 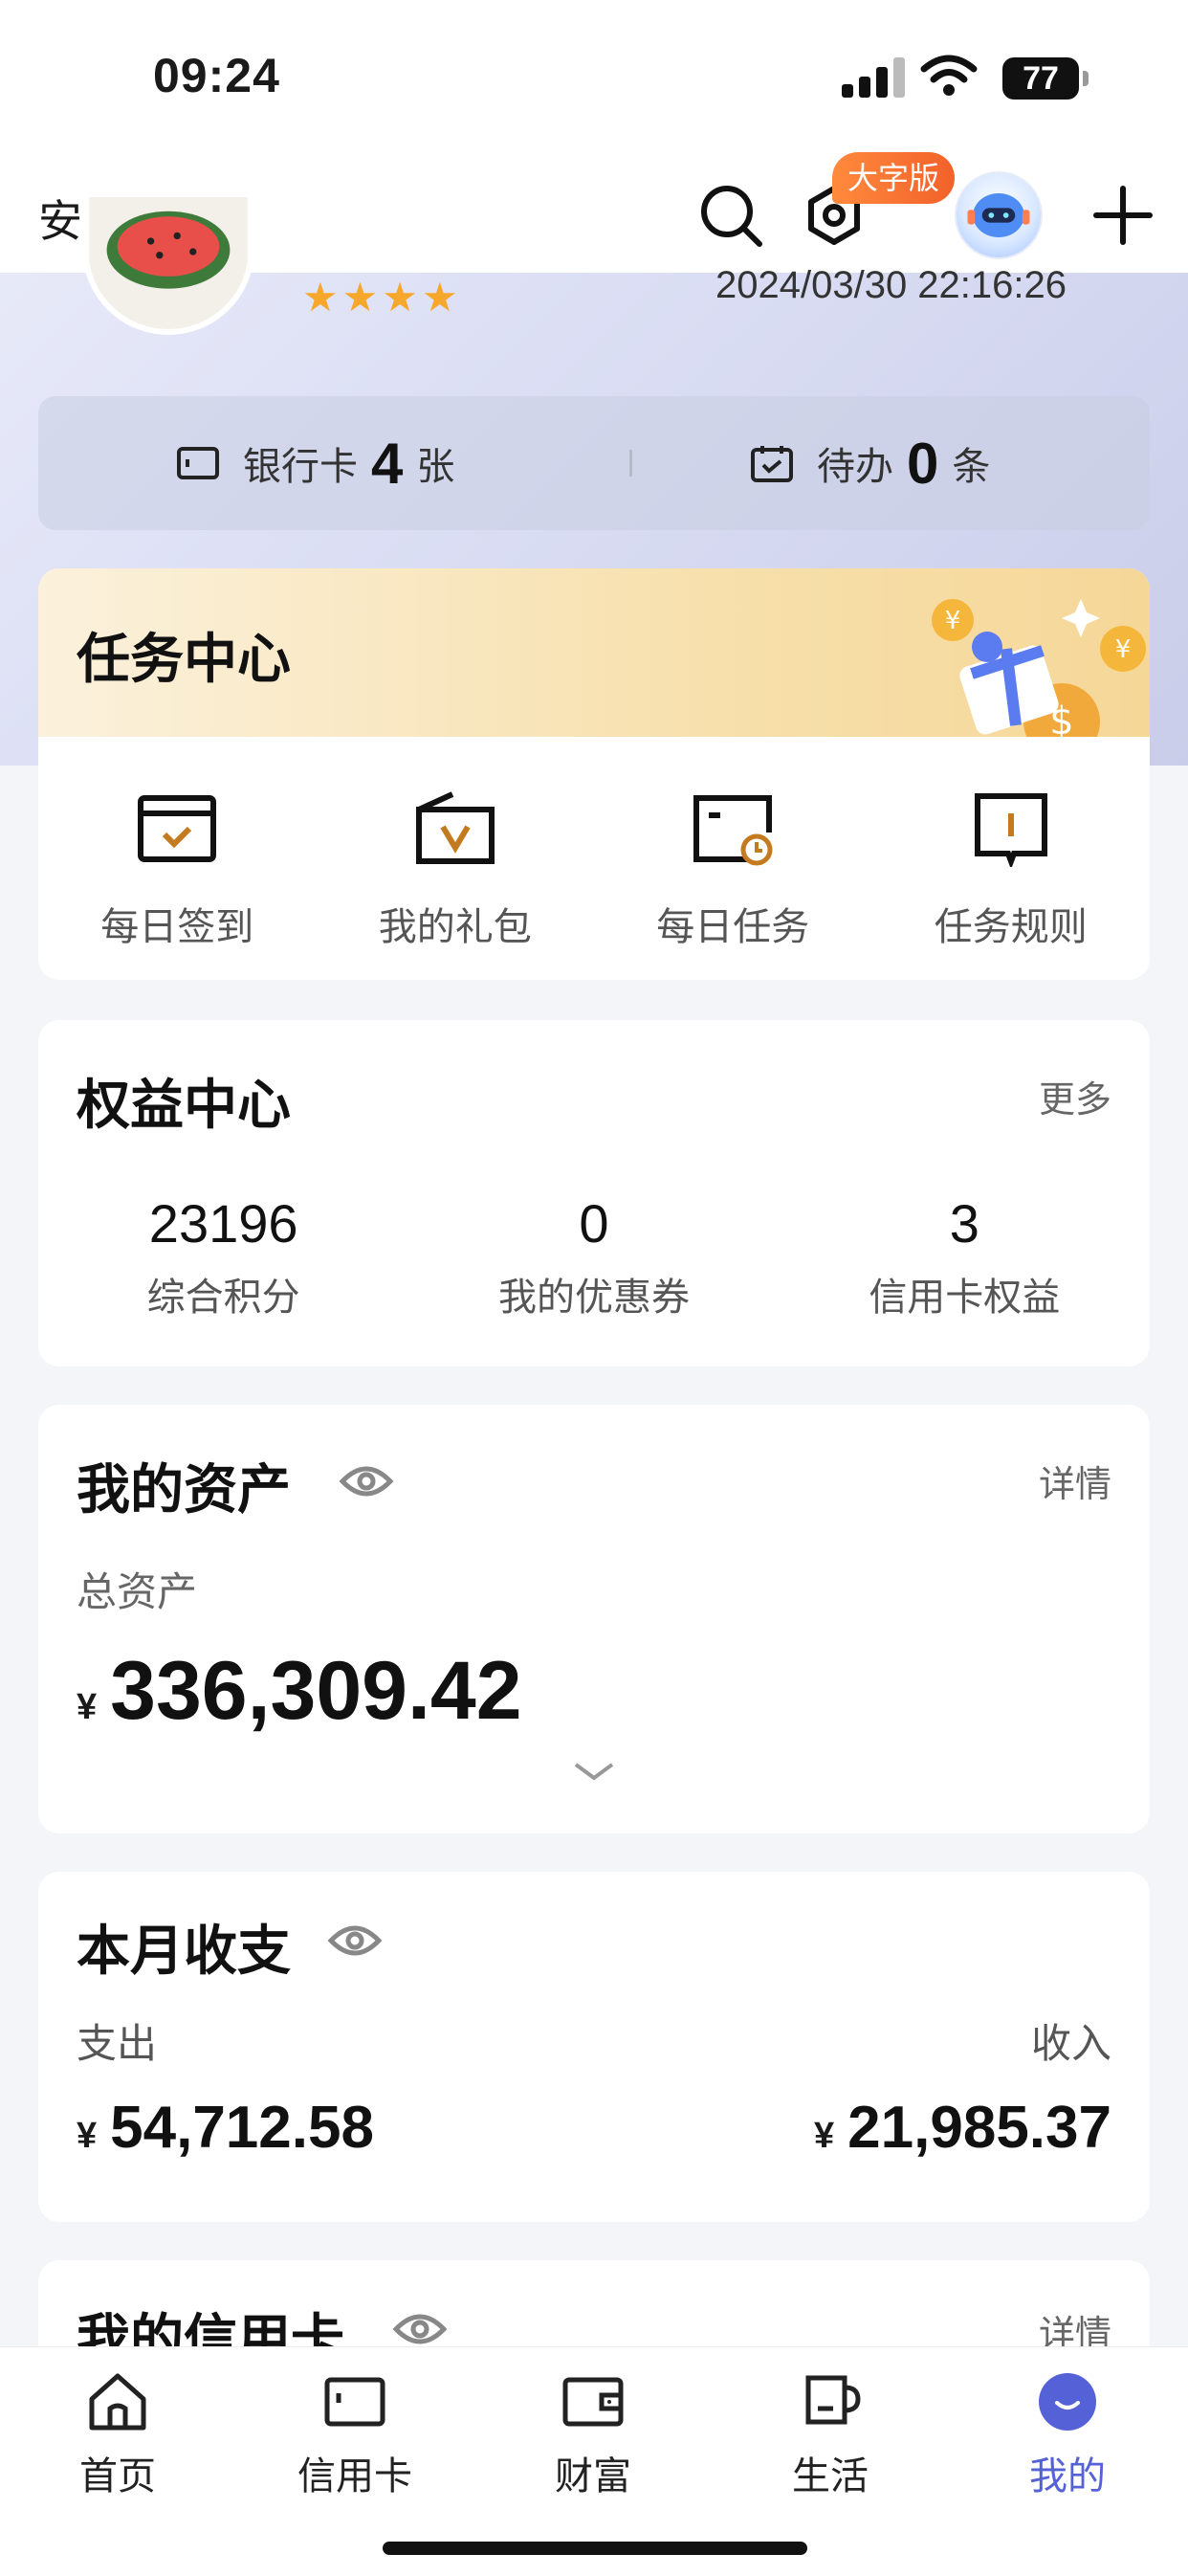 I want to click on task-daily-task-label: 每日任务, so click(x=733, y=927).